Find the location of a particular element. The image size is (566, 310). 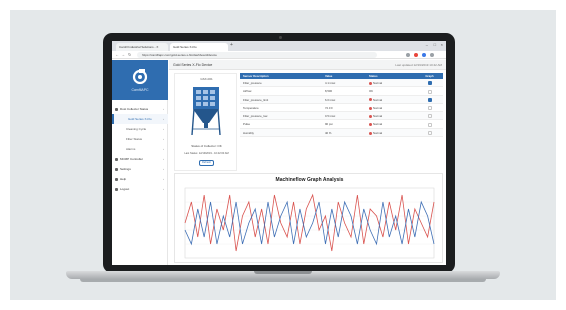

sidebar-item-label: Filter Status is located at coordinates (134, 139).